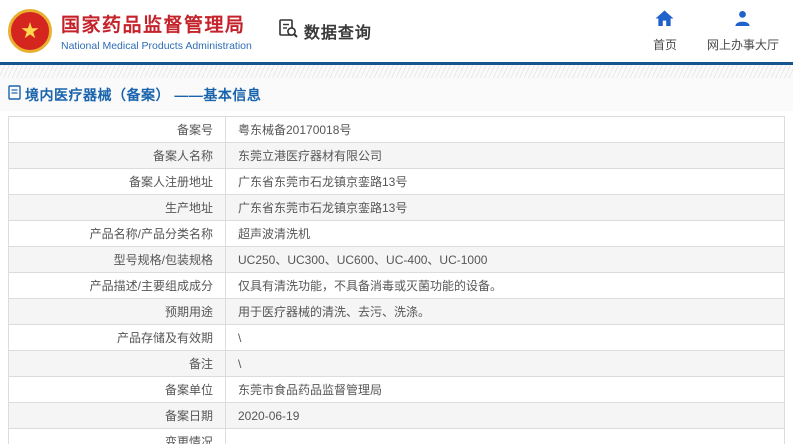  What do you see at coordinates (288, 31) in the screenshot?
I see `document-search-icon` at bounding box center [288, 31].